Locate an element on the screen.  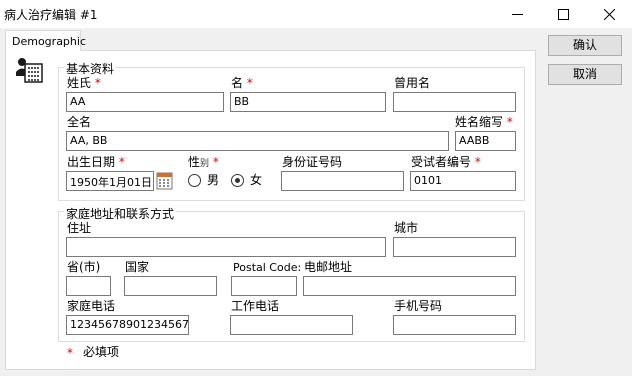
province-input is located at coordinates (88, 286).